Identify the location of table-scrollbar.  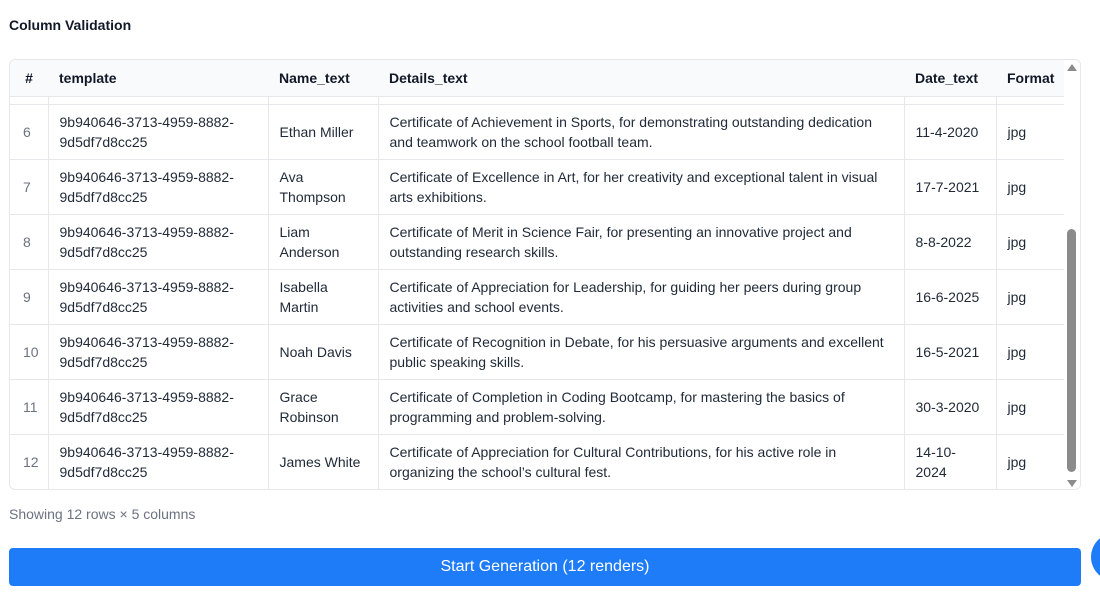
(1072, 274).